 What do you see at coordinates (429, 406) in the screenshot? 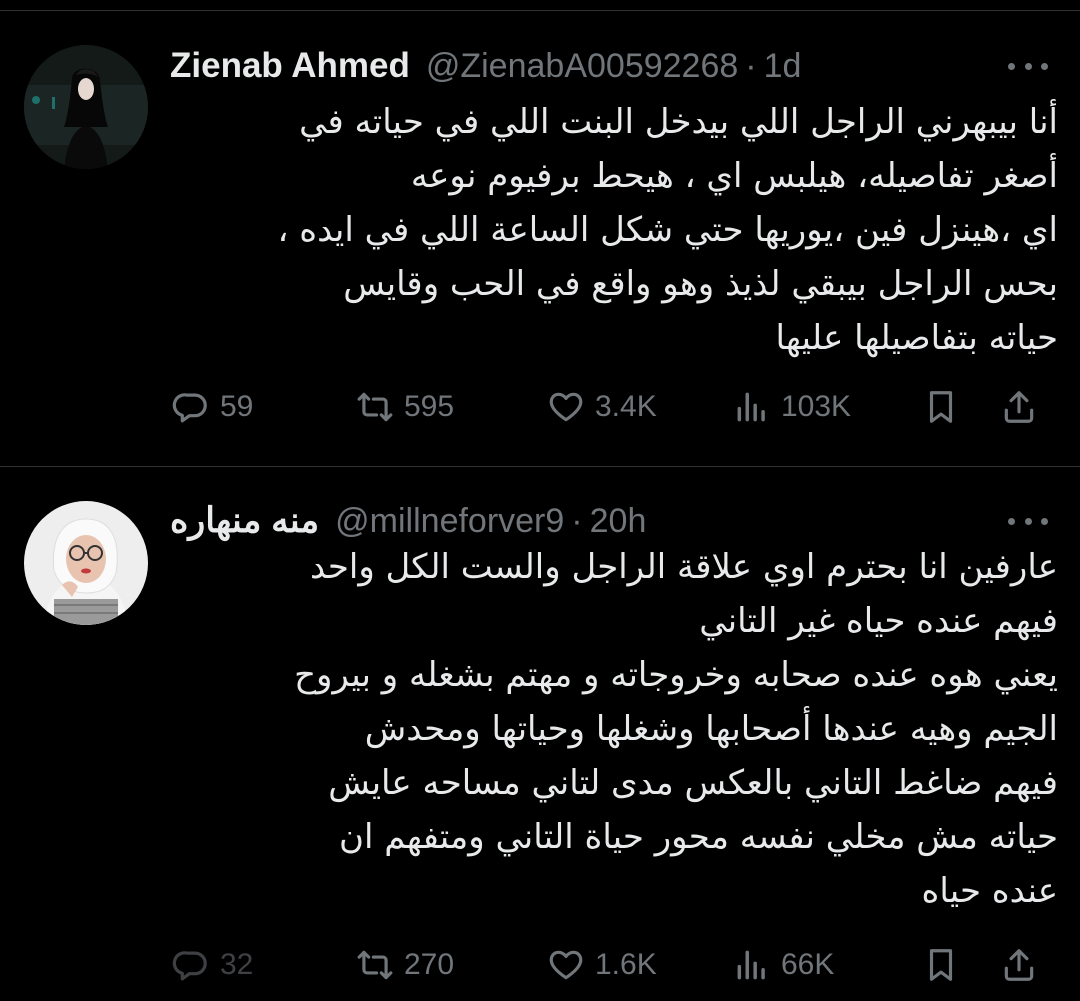
I see `retweet-count: 595` at bounding box center [429, 406].